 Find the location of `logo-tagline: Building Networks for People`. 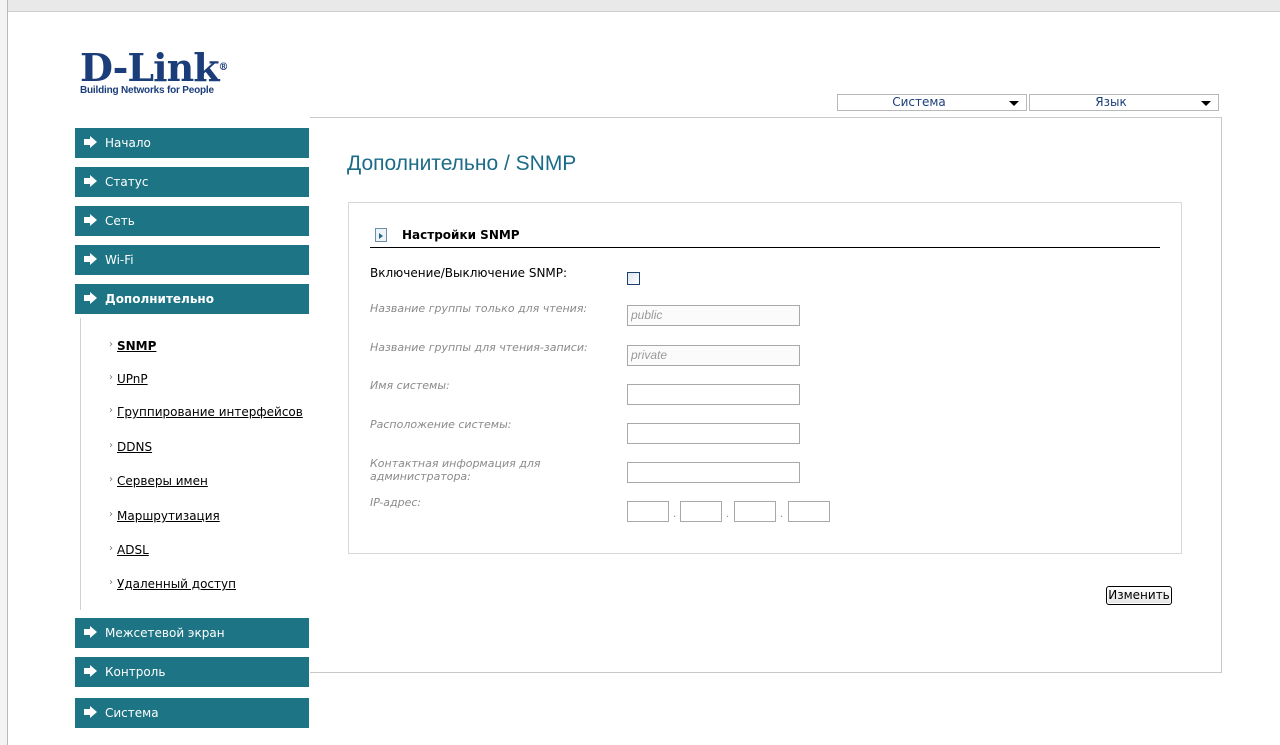

logo-tagline: Building Networks for People is located at coordinates (147, 90).